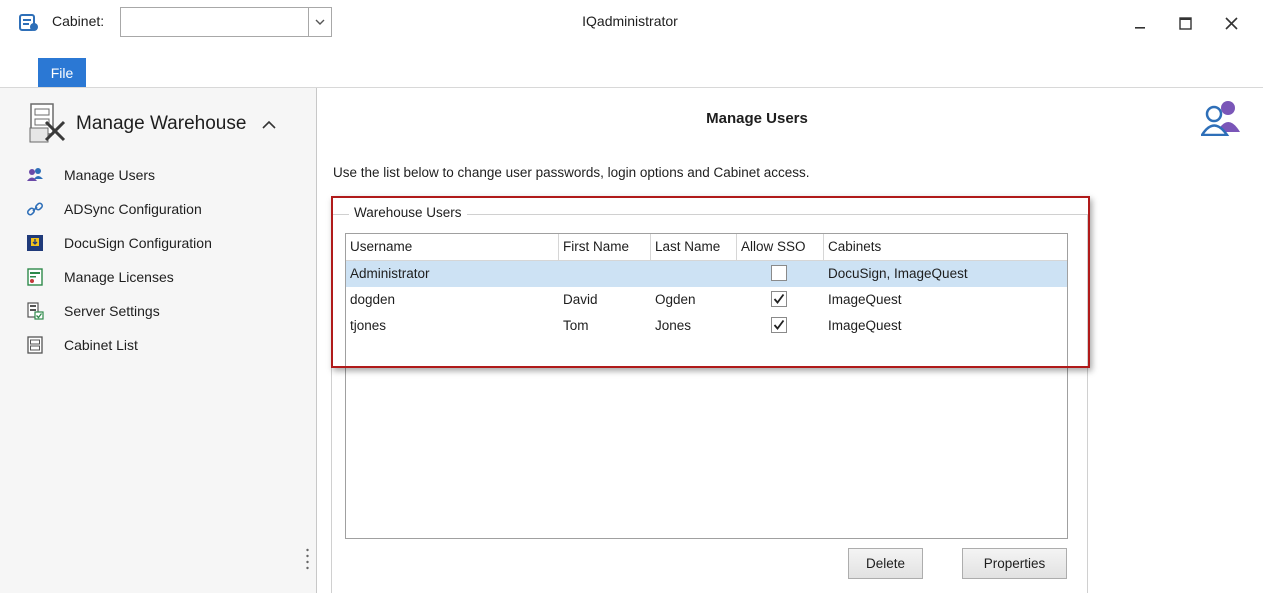 The width and height of the screenshot is (1263, 593). I want to click on close-button, so click(1231, 23).